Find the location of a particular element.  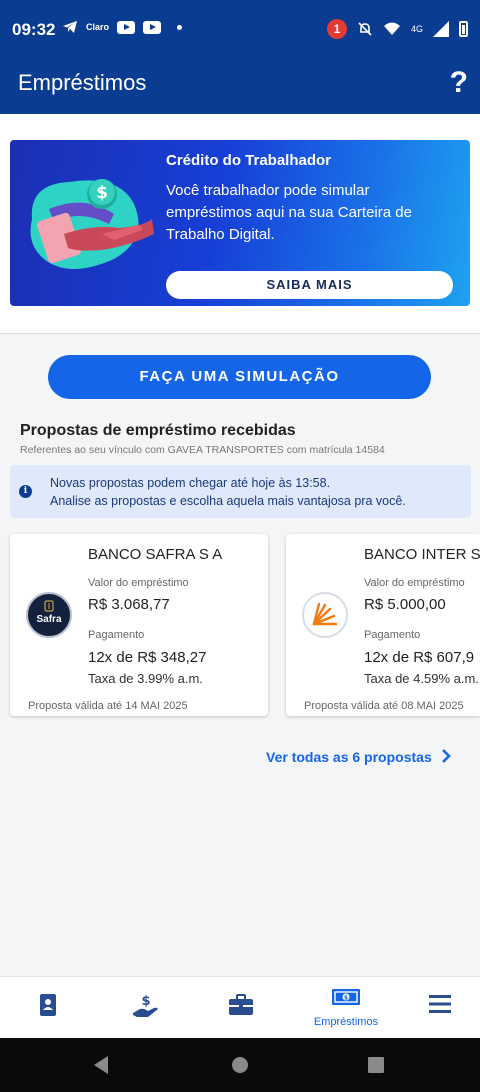

safra-logo-icon: Safra is located at coordinates (49, 615).